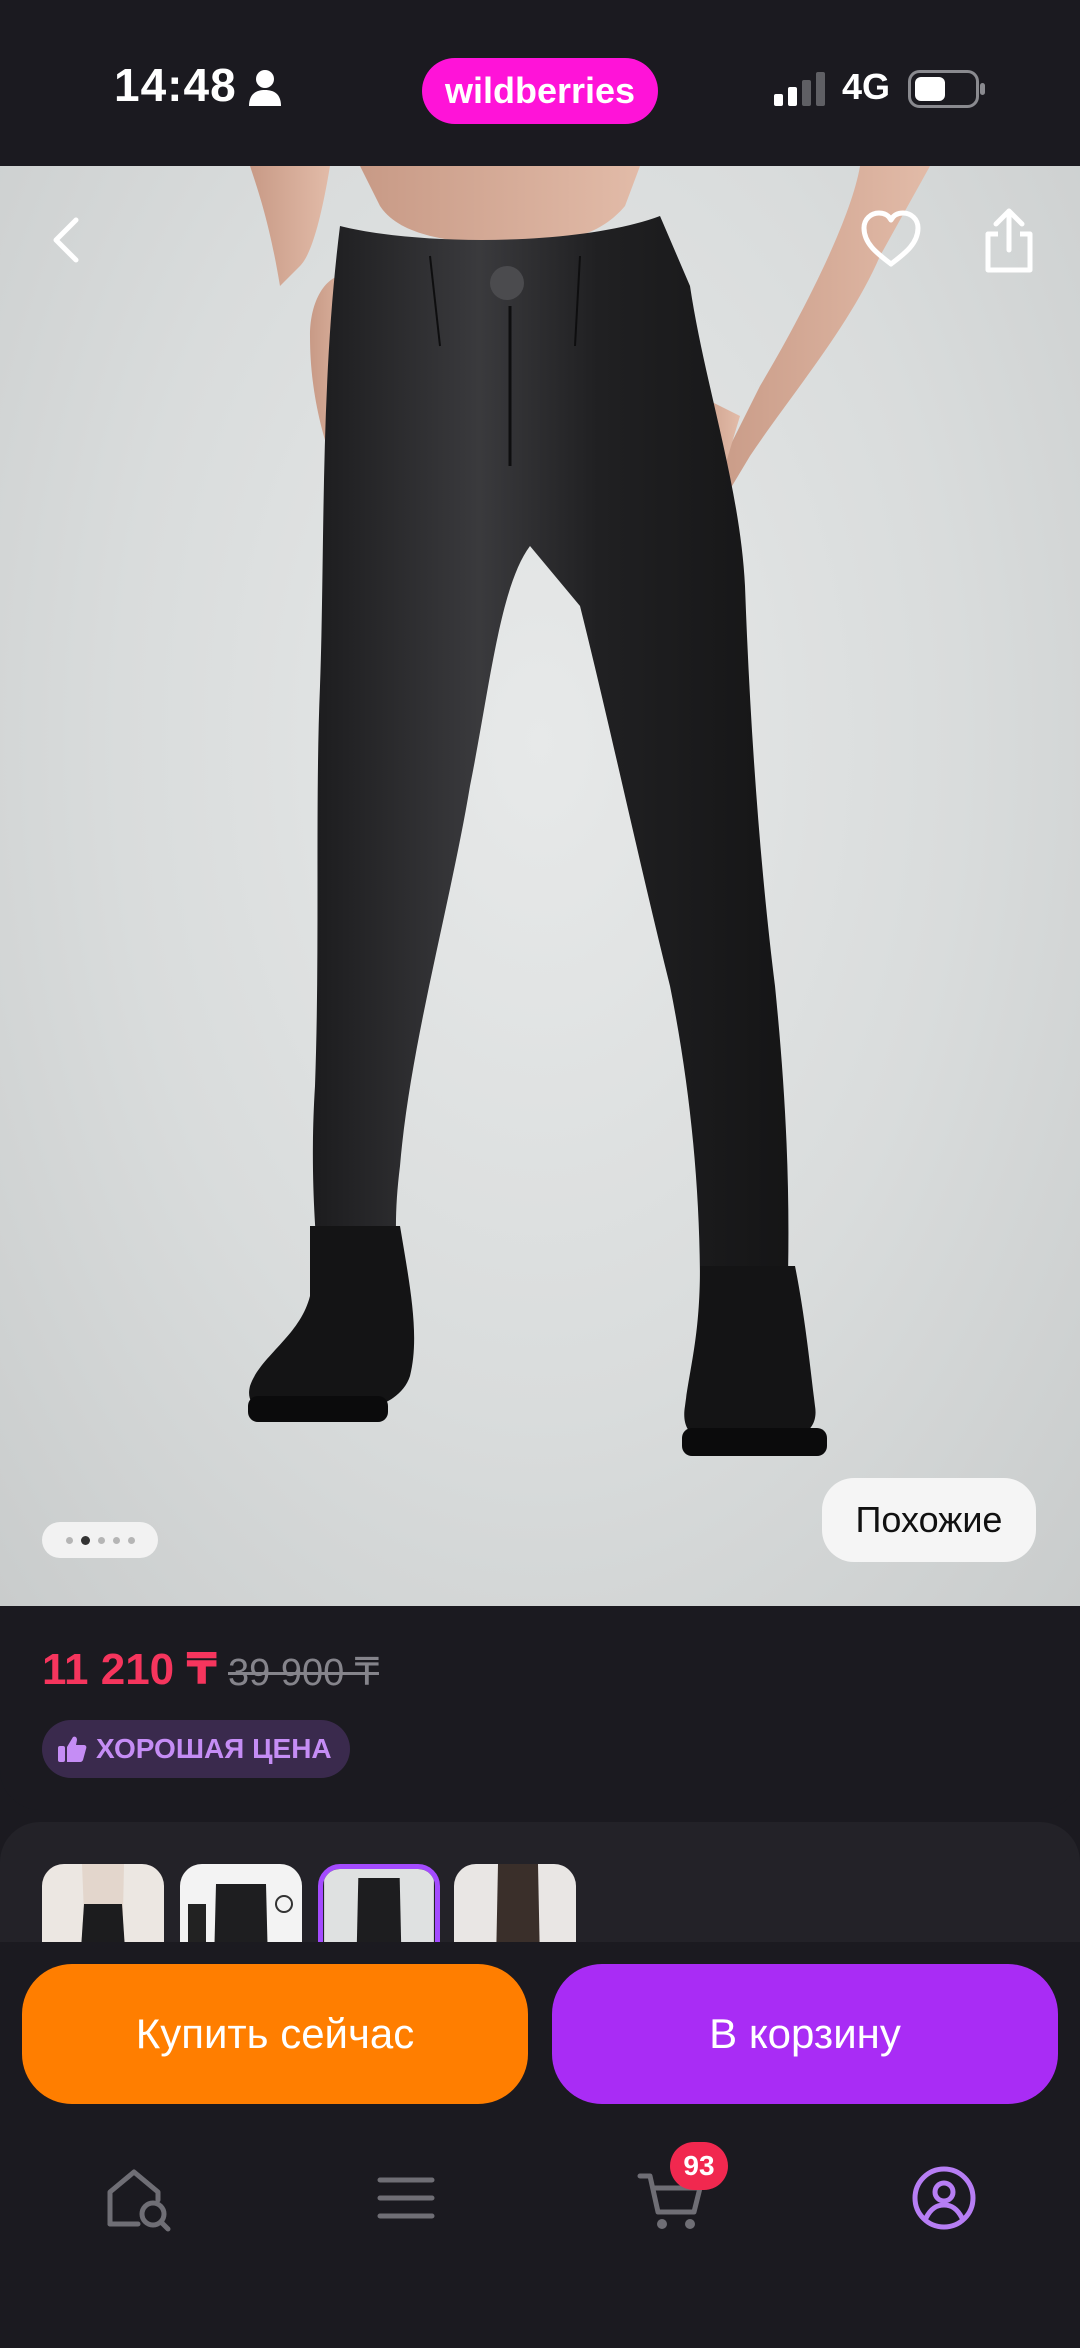 Image resolution: width=1080 pixels, height=2348 pixels. I want to click on photo-pagination, so click(100, 1540).